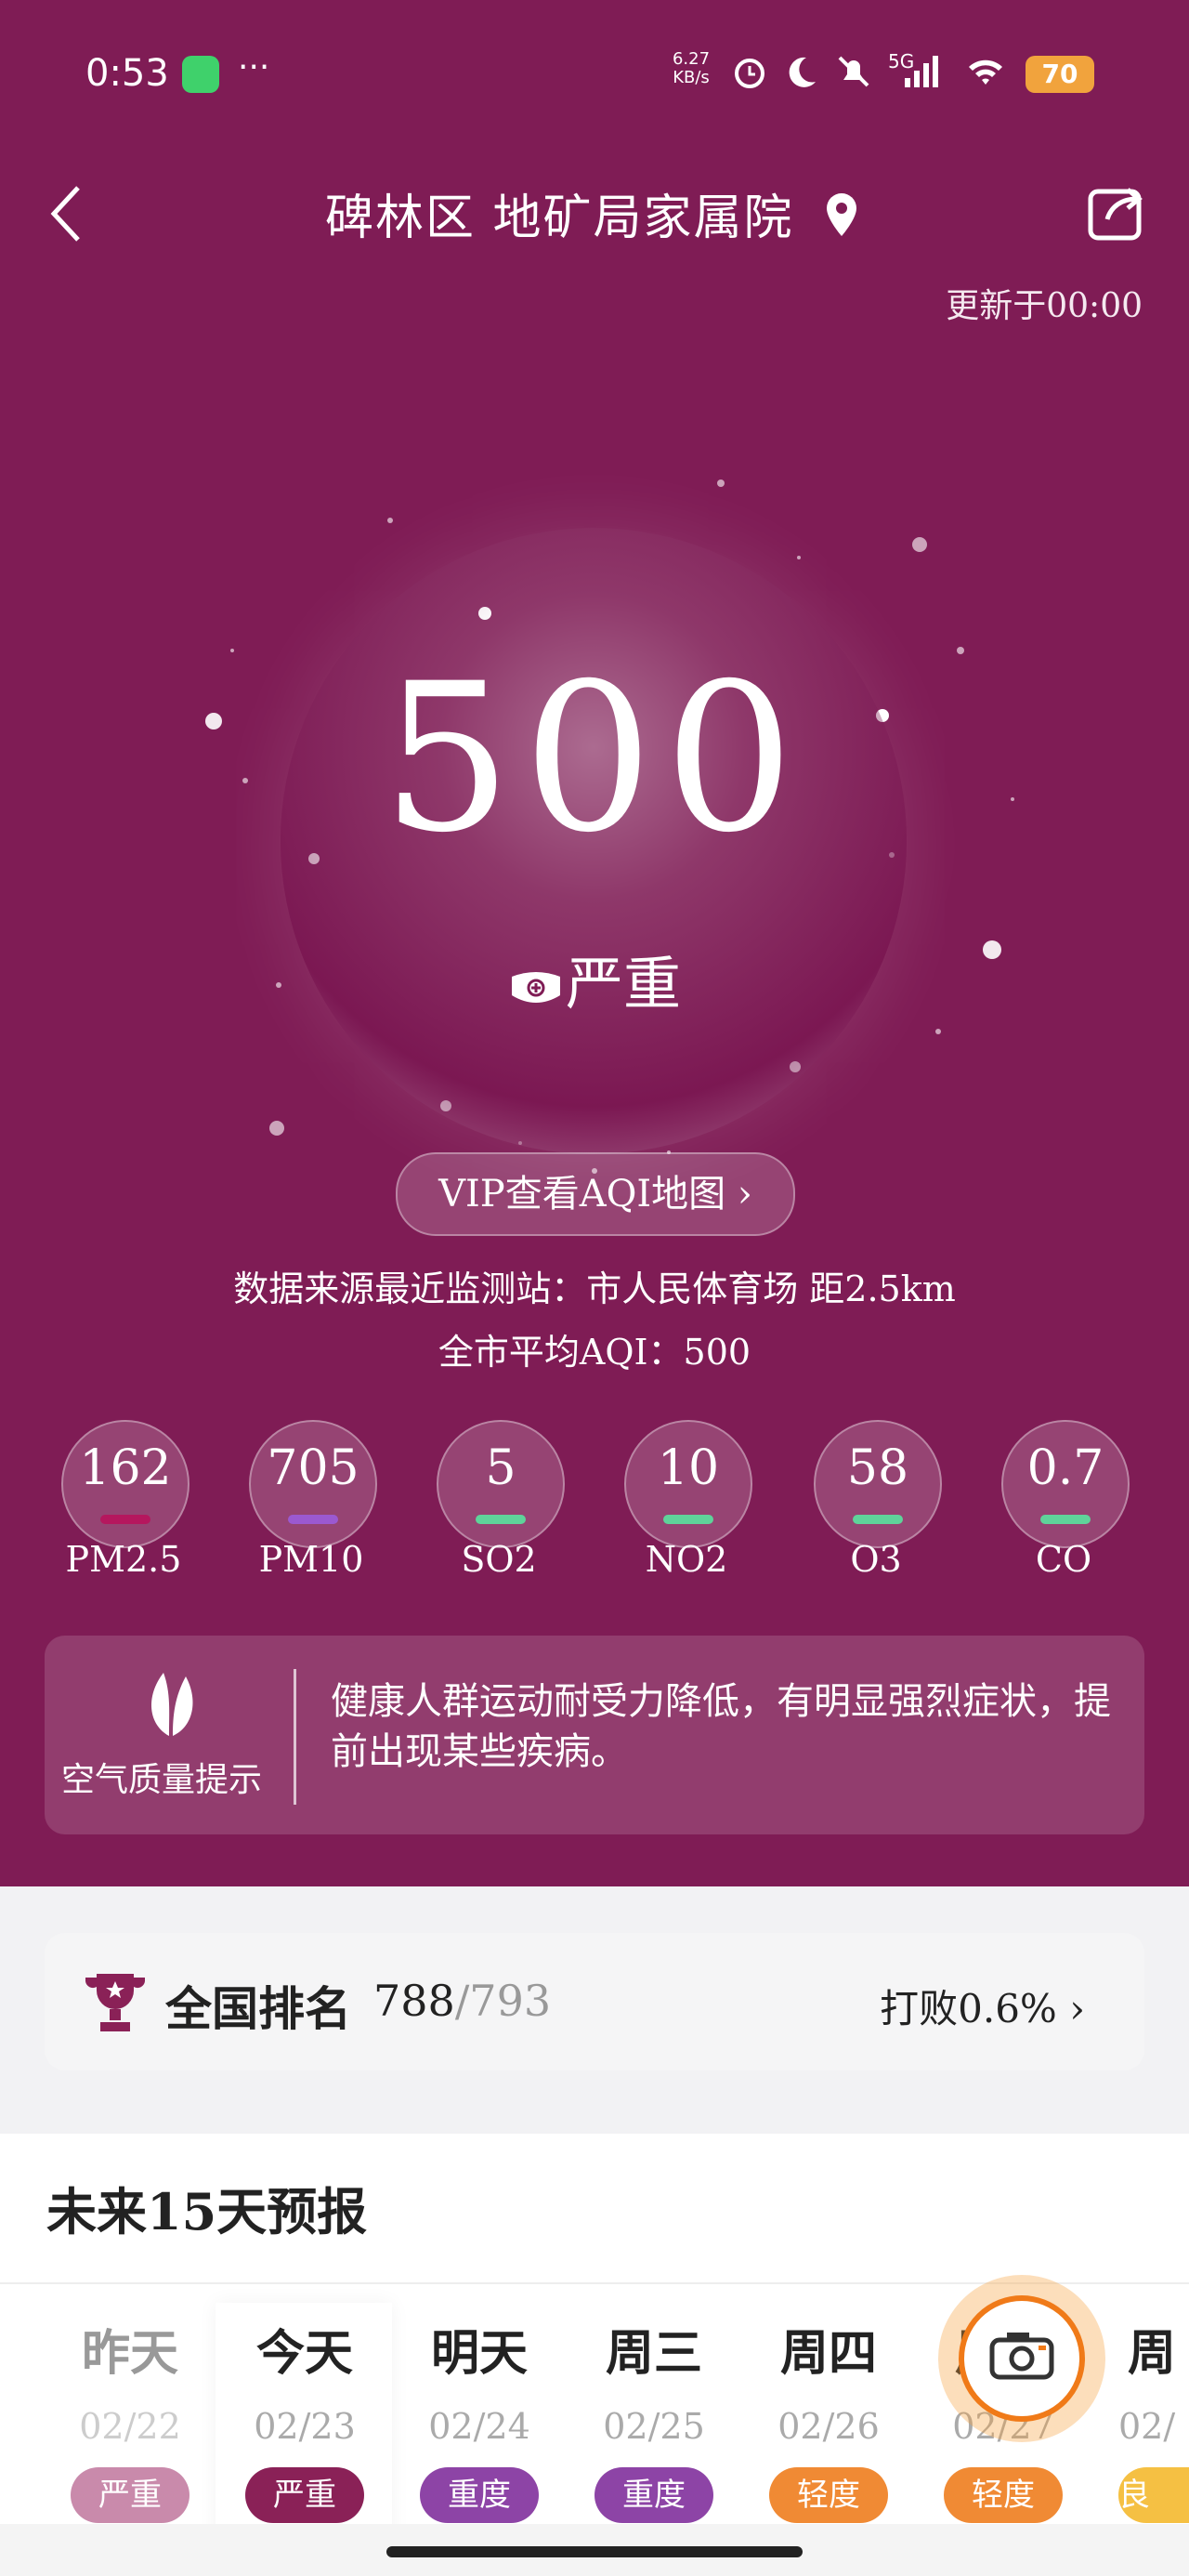 This screenshot has width=1189, height=2576. I want to click on pollutant-name: NO2, so click(686, 1559).